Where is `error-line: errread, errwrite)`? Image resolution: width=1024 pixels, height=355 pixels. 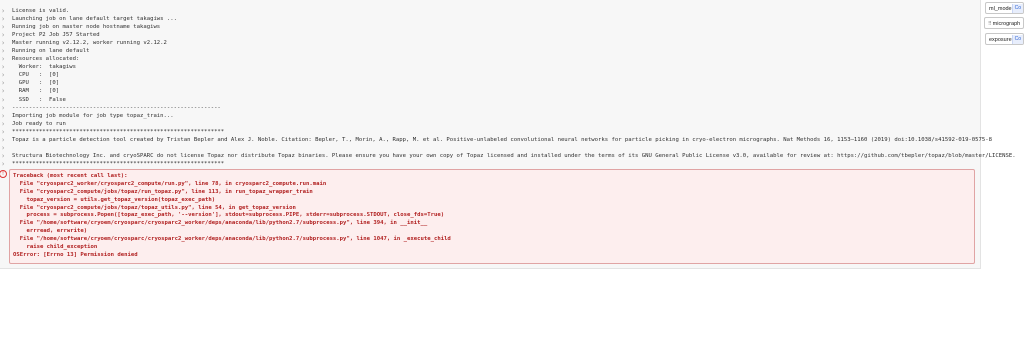
error-line: errread, errwrite) is located at coordinates (50, 231).